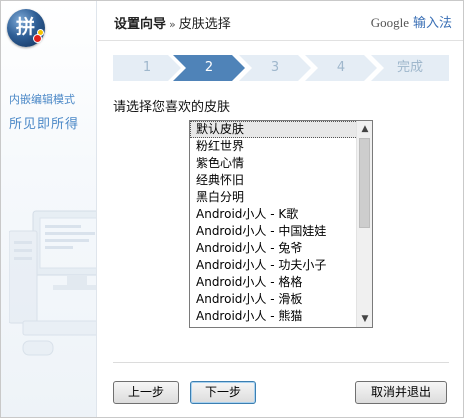 The image size is (464, 418). I want to click on step-4-label: 4, so click(341, 67).